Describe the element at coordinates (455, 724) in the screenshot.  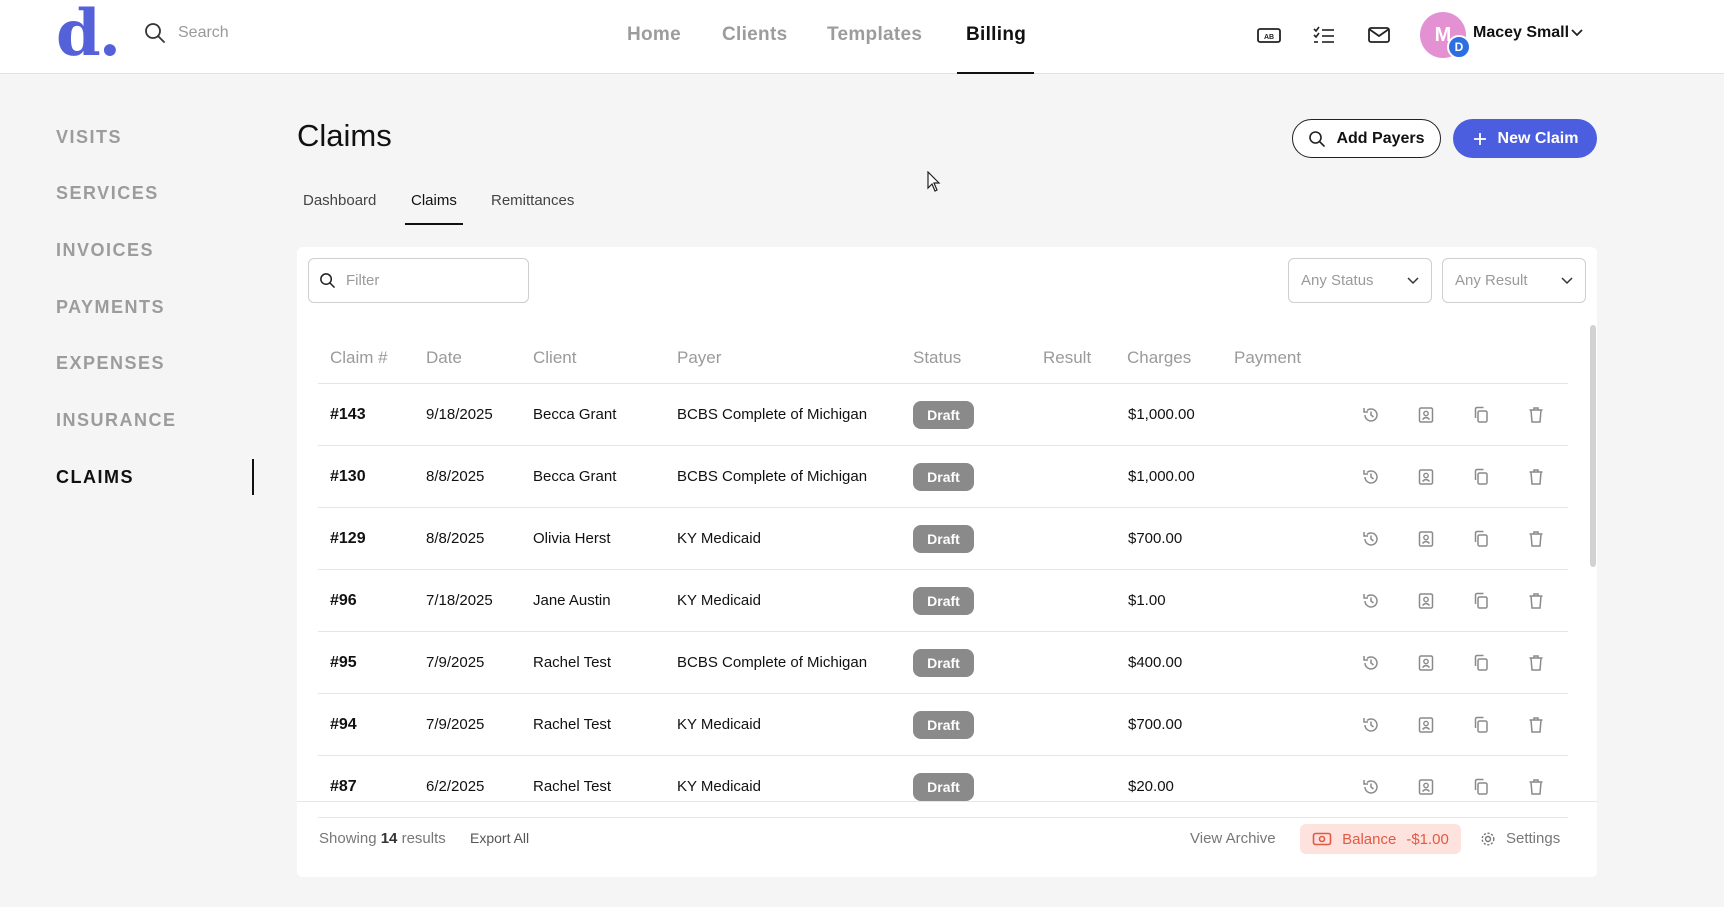
I see `cell-date: 7/9/2025` at that location.